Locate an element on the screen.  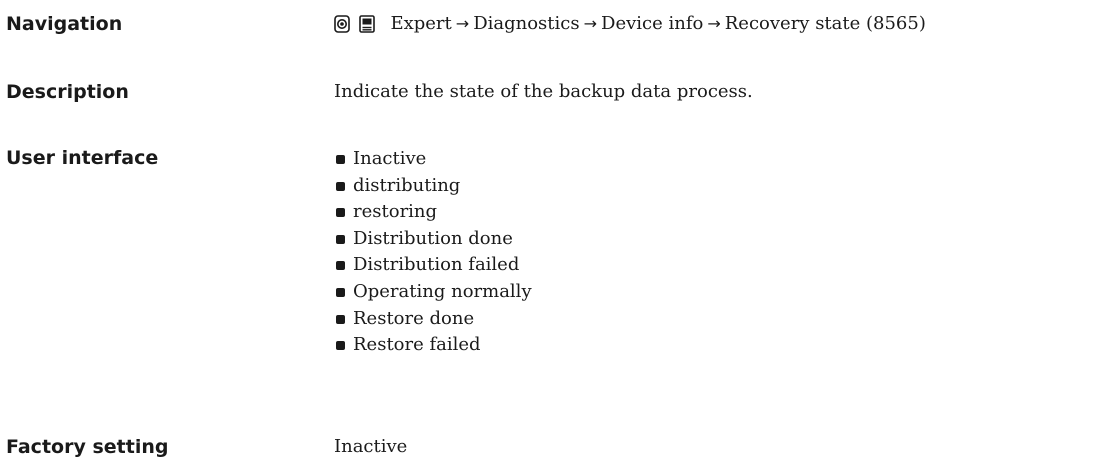
description-label: Description is located at coordinates (67, 92).